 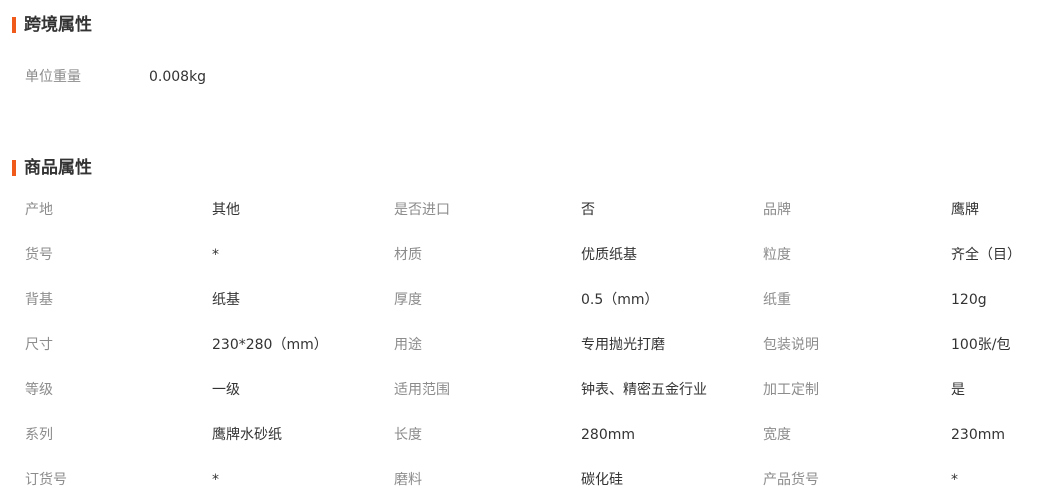 I want to click on attr-label: 尺寸, so click(x=39, y=345).